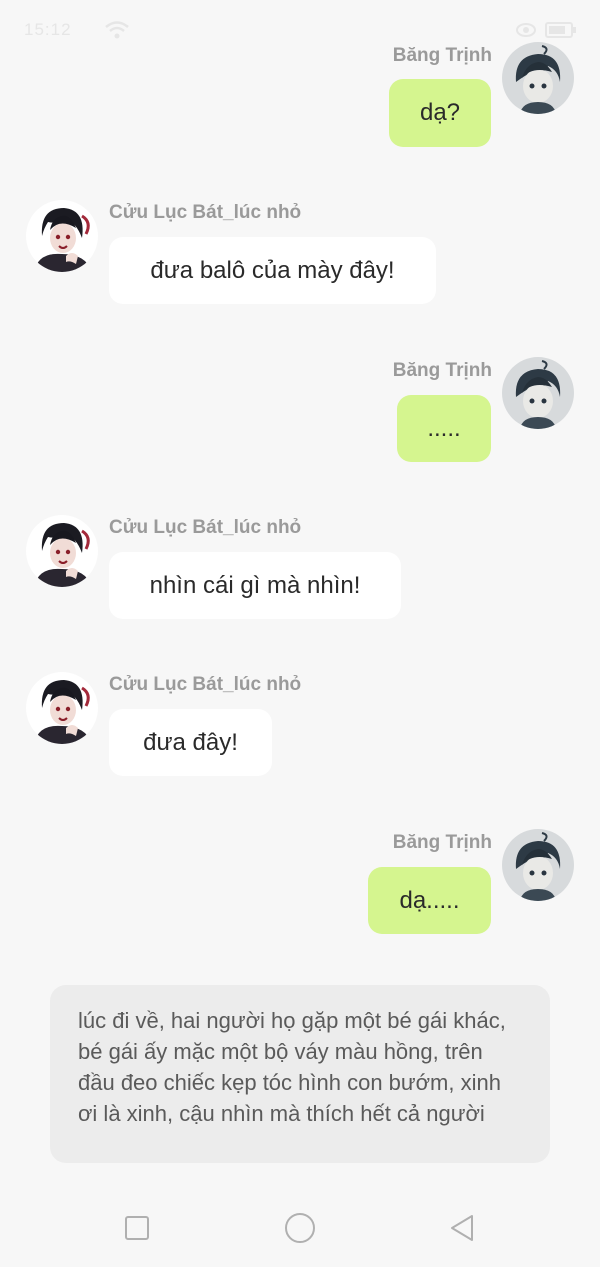 This screenshot has width=600, height=1267. I want to click on message-bubble: đưa balô của mày đây!, so click(272, 270).